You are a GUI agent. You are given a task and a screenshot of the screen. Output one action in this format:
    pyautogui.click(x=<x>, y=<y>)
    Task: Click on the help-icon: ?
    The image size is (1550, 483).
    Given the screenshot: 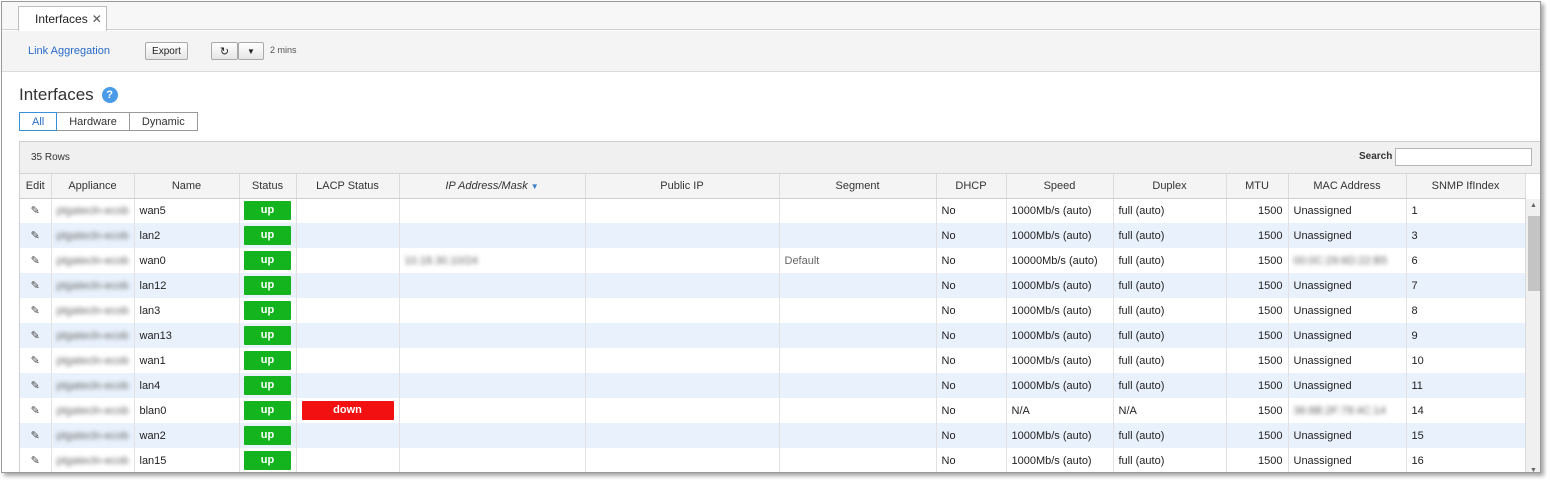 What is the action you would take?
    pyautogui.click(x=109, y=95)
    